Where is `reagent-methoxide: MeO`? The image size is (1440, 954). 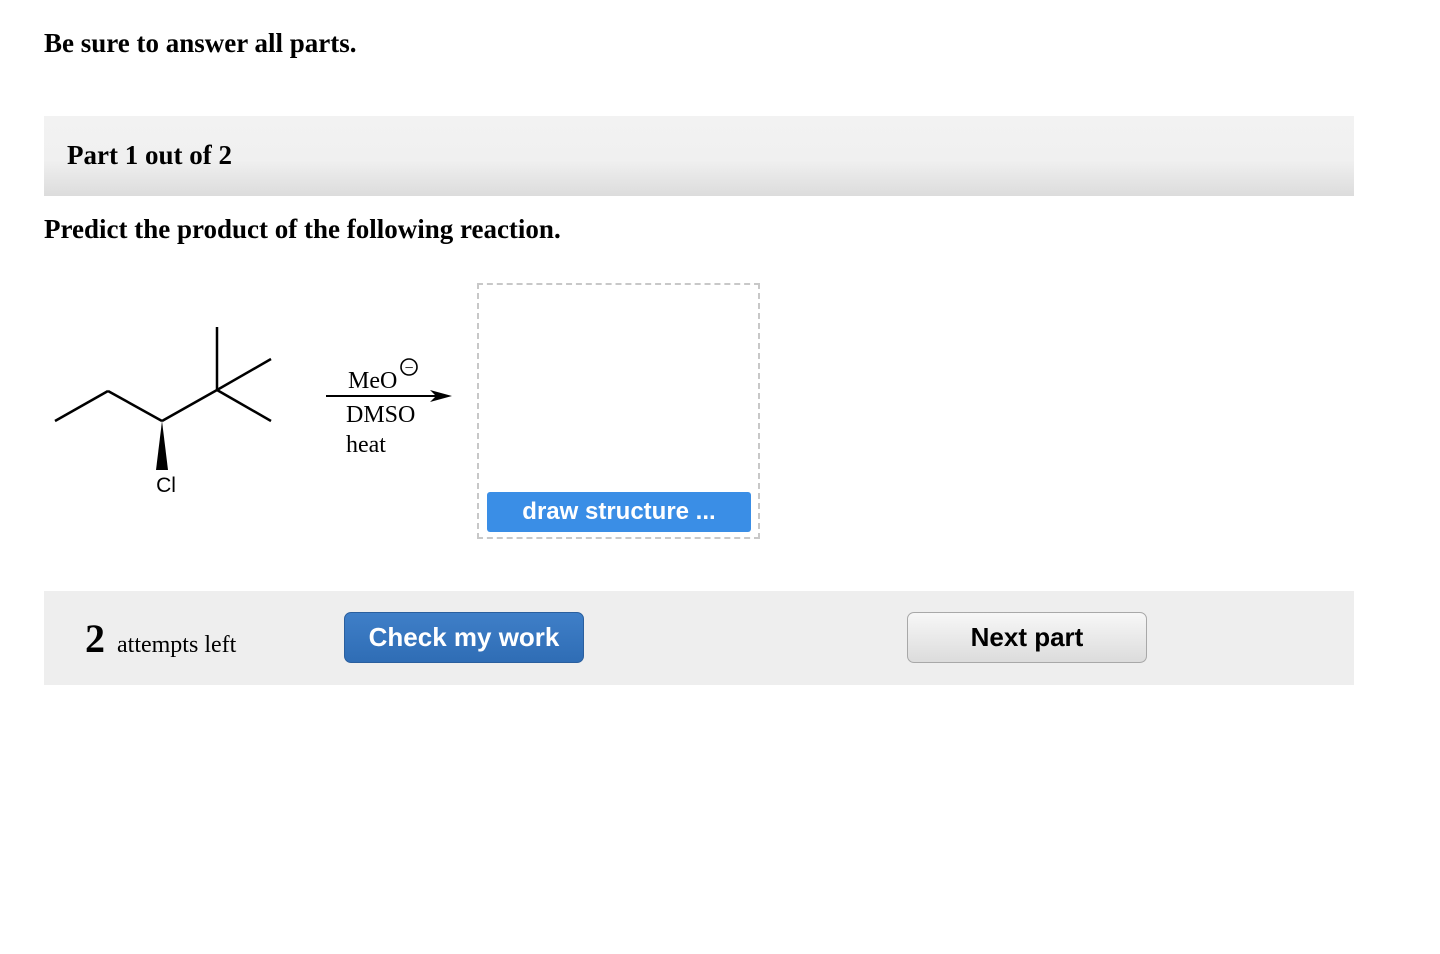
reagent-methoxide: MeO is located at coordinates (372, 381).